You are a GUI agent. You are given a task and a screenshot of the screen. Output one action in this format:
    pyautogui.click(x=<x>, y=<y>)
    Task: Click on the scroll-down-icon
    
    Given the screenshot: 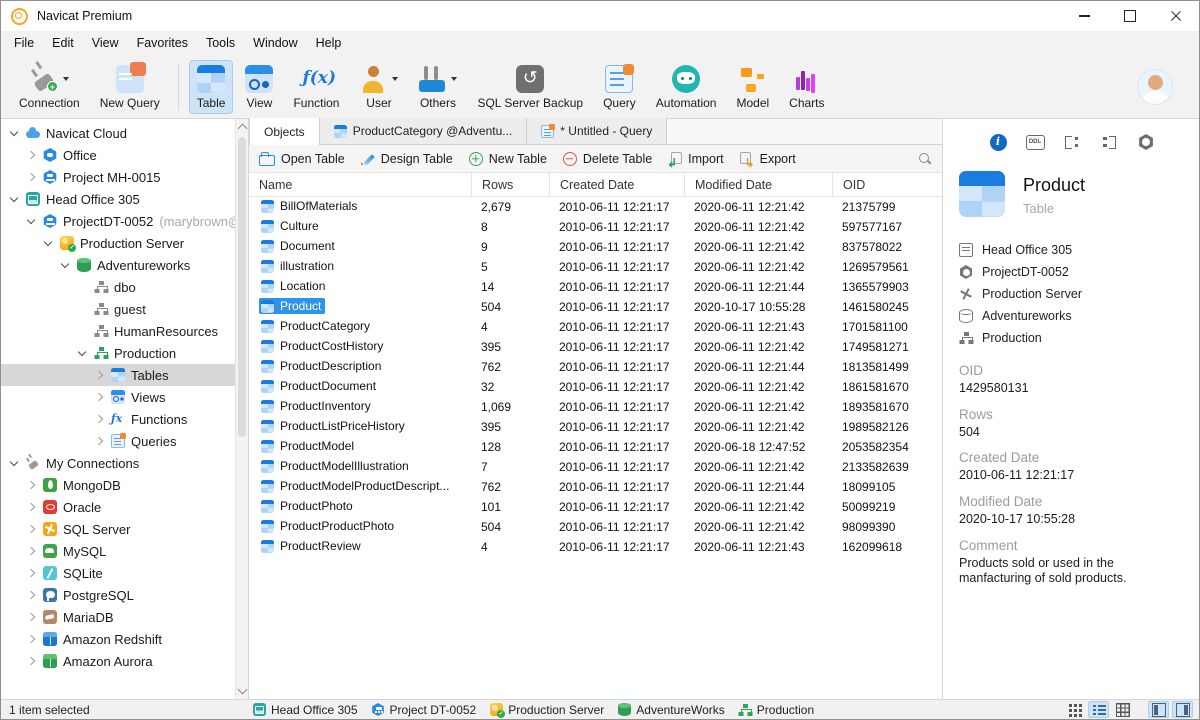 What is the action you would take?
    pyautogui.click(x=242, y=689)
    